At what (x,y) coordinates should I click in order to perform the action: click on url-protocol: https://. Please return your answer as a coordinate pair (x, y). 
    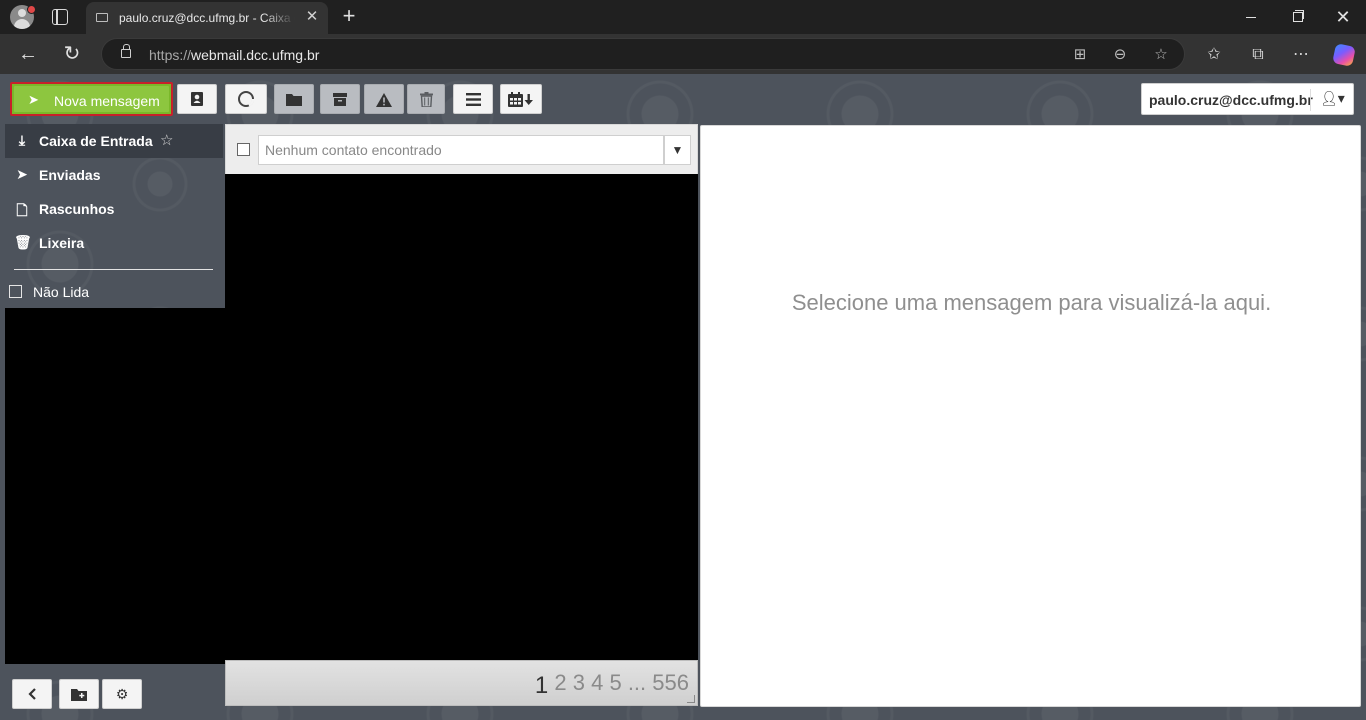
    Looking at the image, I should click on (170, 55).